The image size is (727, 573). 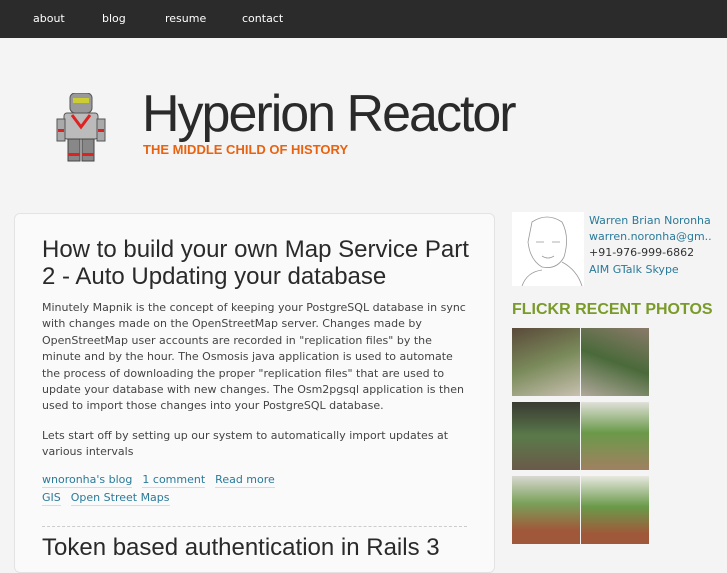 What do you see at coordinates (185, 18) in the screenshot?
I see `nav-resume: resume` at bounding box center [185, 18].